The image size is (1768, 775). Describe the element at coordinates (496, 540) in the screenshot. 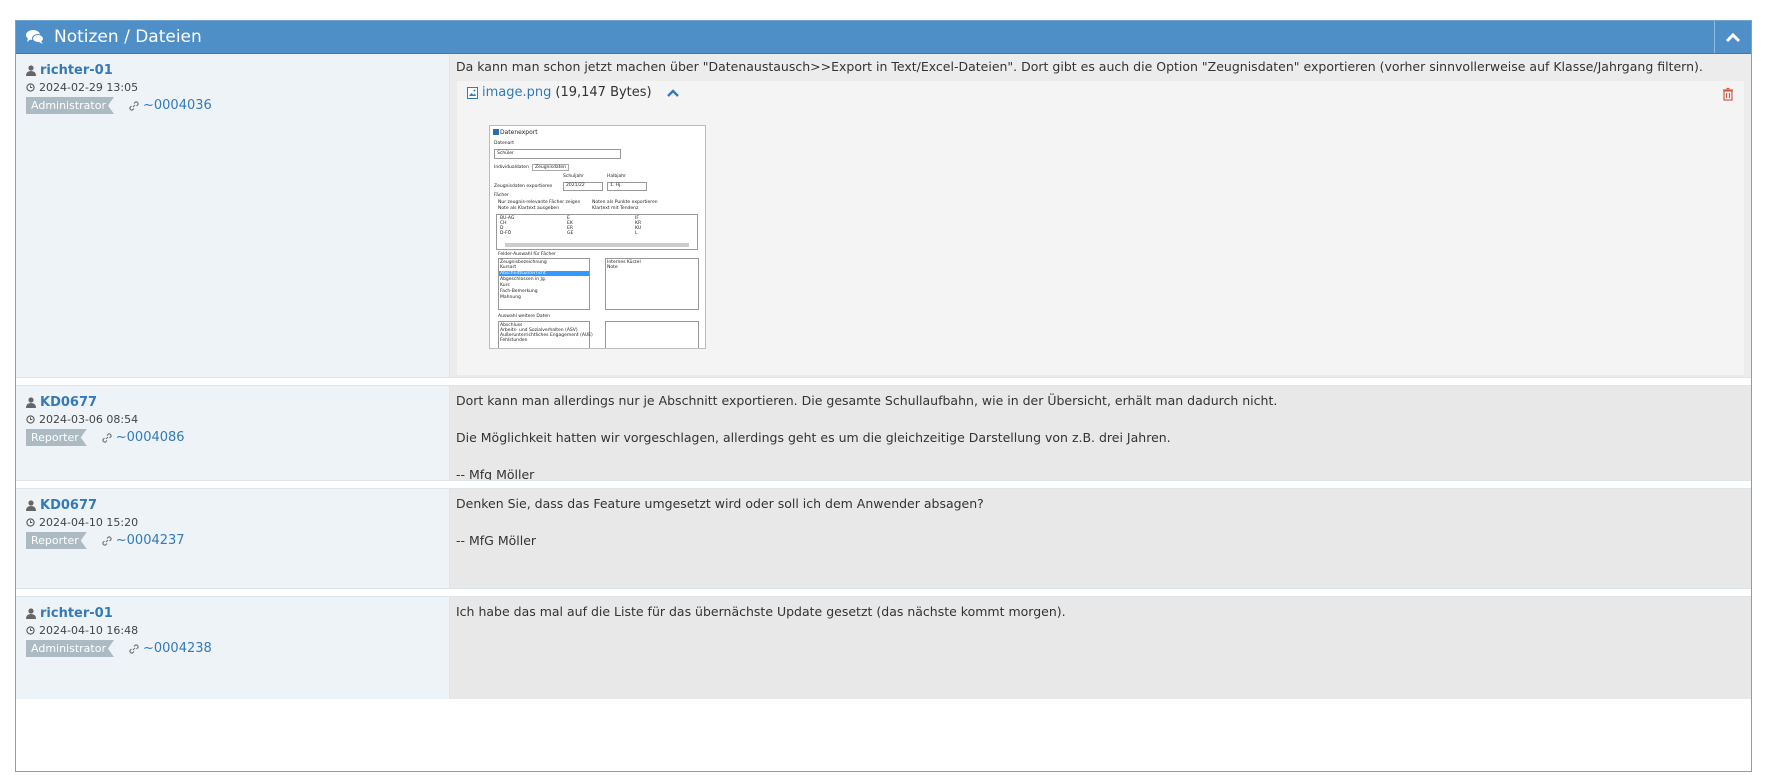

I see `note-paragraph: -- MfG Möller` at that location.